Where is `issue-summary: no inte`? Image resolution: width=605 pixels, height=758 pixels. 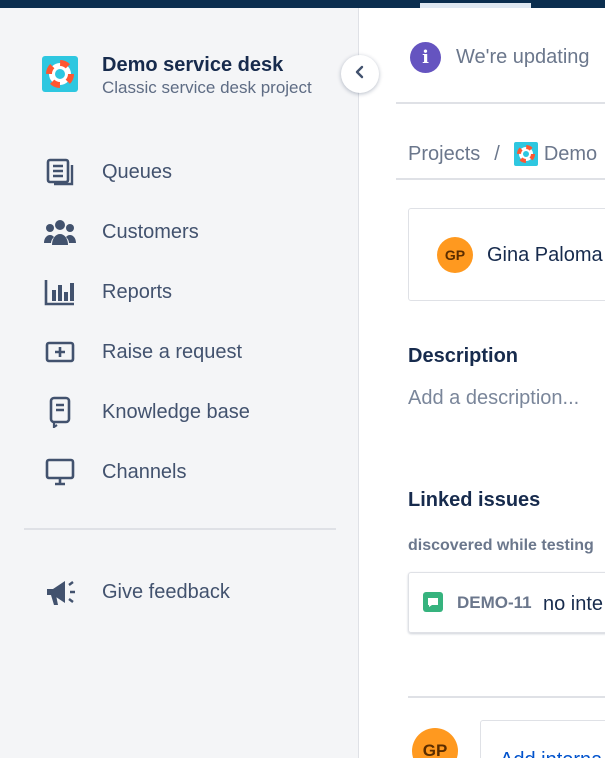 issue-summary: no inte is located at coordinates (573, 604).